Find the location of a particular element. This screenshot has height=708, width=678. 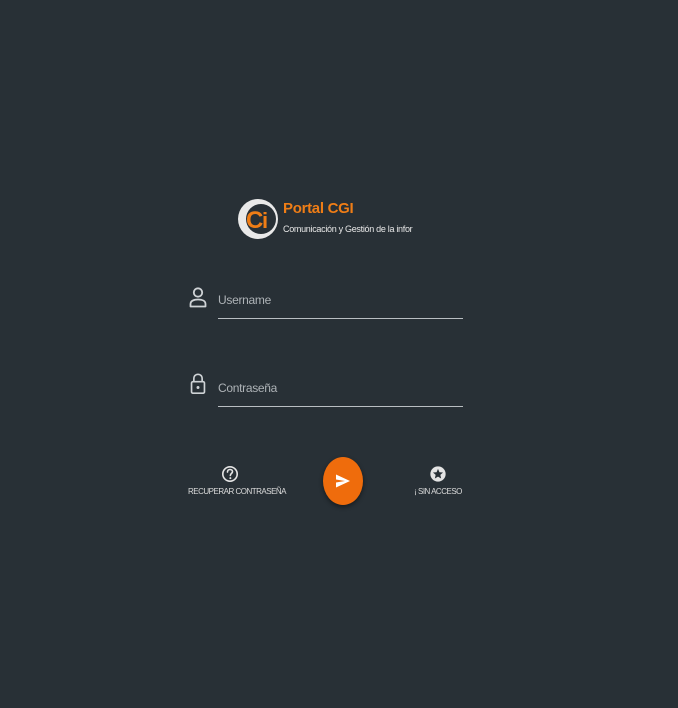

no-access-button: ¡ SIN ACCESO is located at coordinates (438, 480).